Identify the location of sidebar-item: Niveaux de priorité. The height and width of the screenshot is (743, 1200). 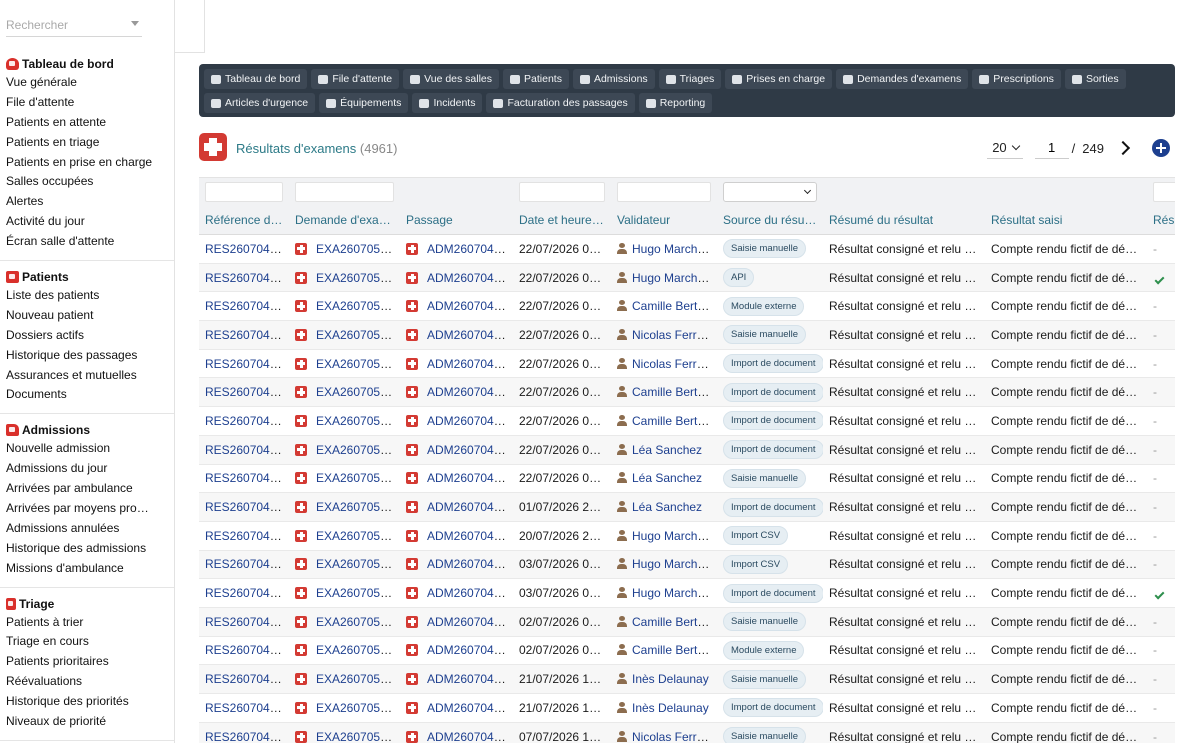
(85, 722).